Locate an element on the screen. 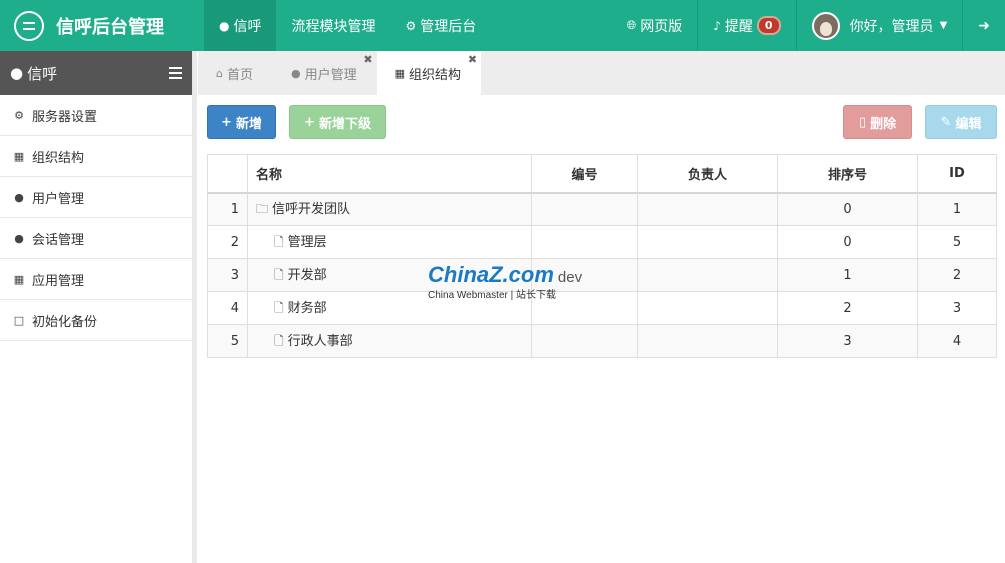  row-id: 5 is located at coordinates (957, 242).